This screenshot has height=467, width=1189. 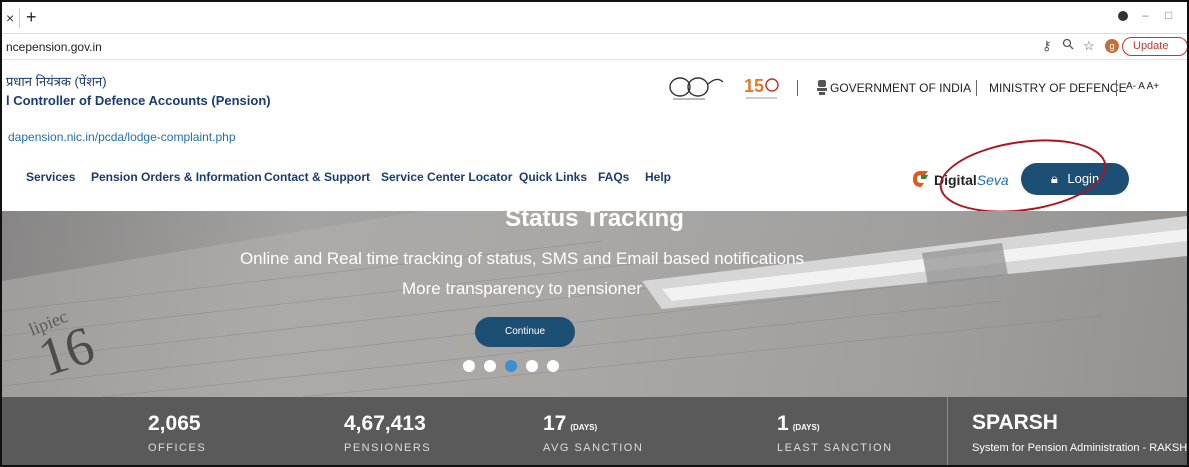 I want to click on nav-contact-support: Contact & Support, so click(x=317, y=177).